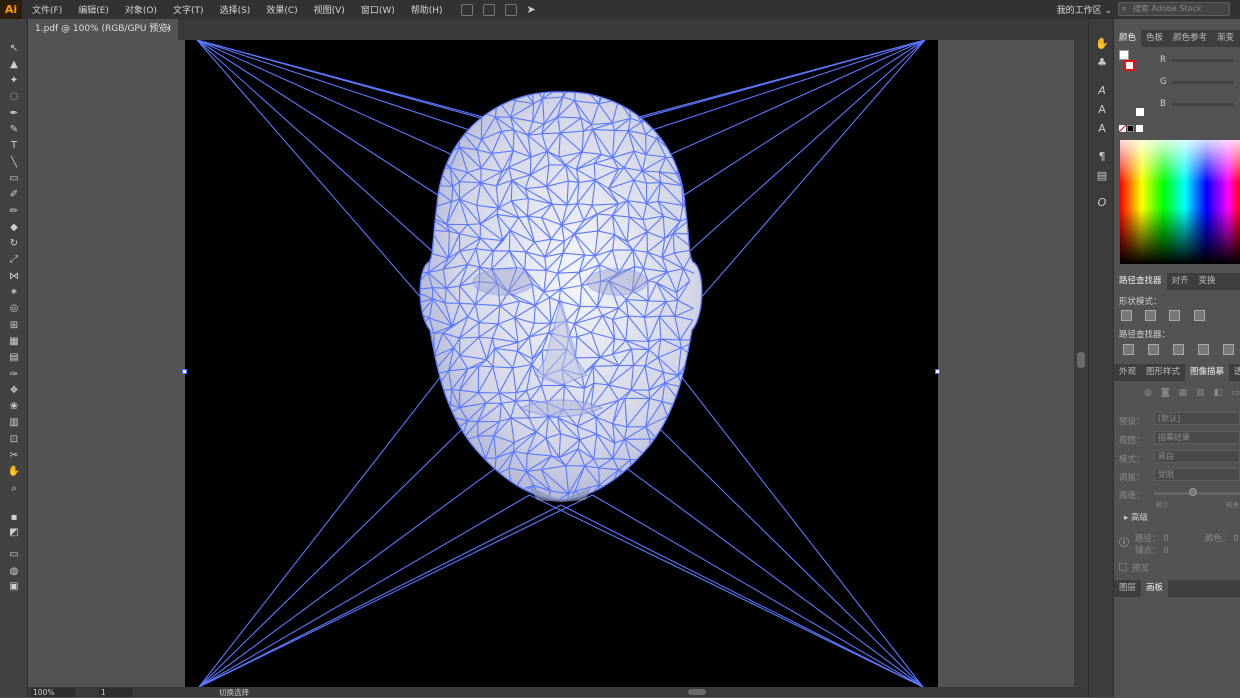  What do you see at coordinates (14, 48) in the screenshot?
I see `selection-tool-icon: ↖` at bounding box center [14, 48].